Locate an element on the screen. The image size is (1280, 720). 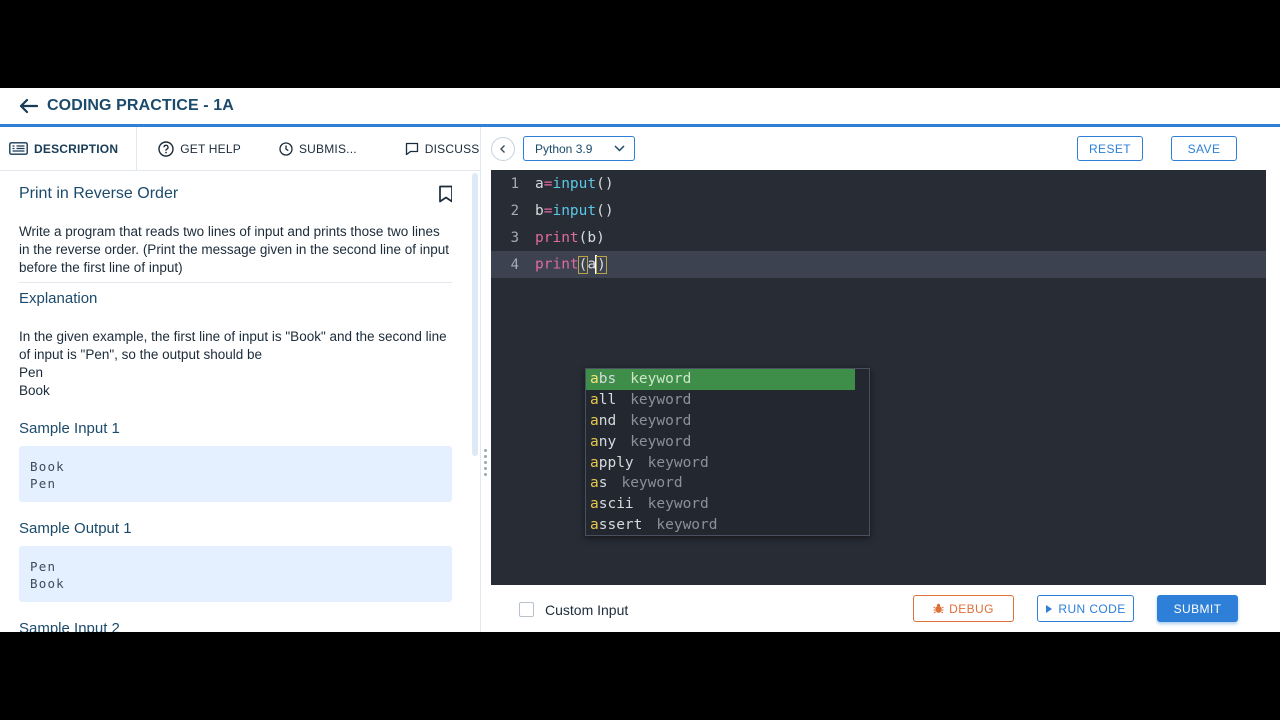
tab-bar: DESCRIPTION GET HELP SUBMIS... DISCUSS is located at coordinates (240, 148).